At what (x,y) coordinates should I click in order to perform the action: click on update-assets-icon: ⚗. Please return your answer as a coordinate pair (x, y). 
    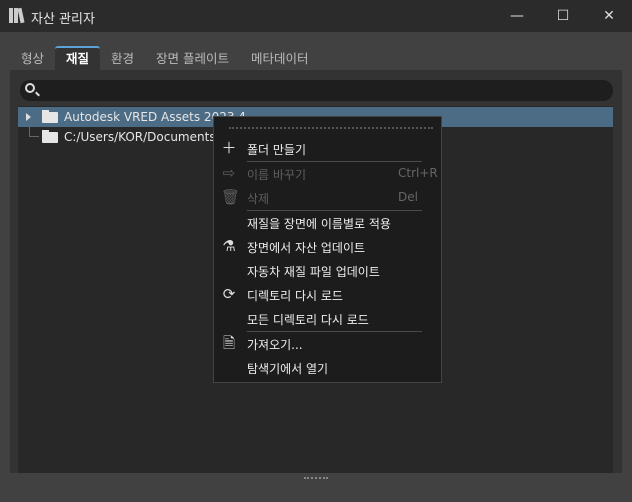
    Looking at the image, I should click on (229, 246).